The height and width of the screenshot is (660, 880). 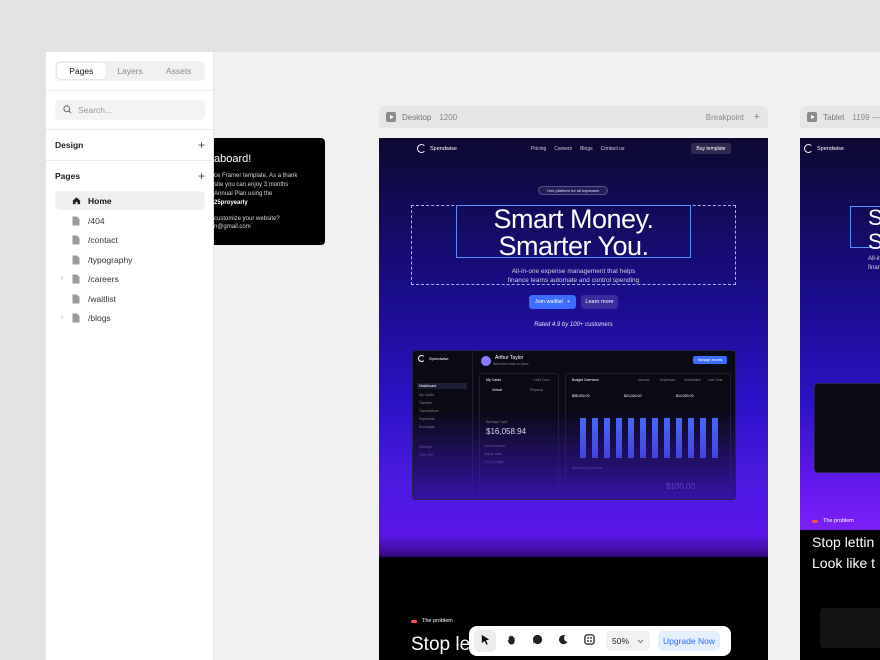 I want to click on nav-link: Contact us, so click(x=613, y=149).